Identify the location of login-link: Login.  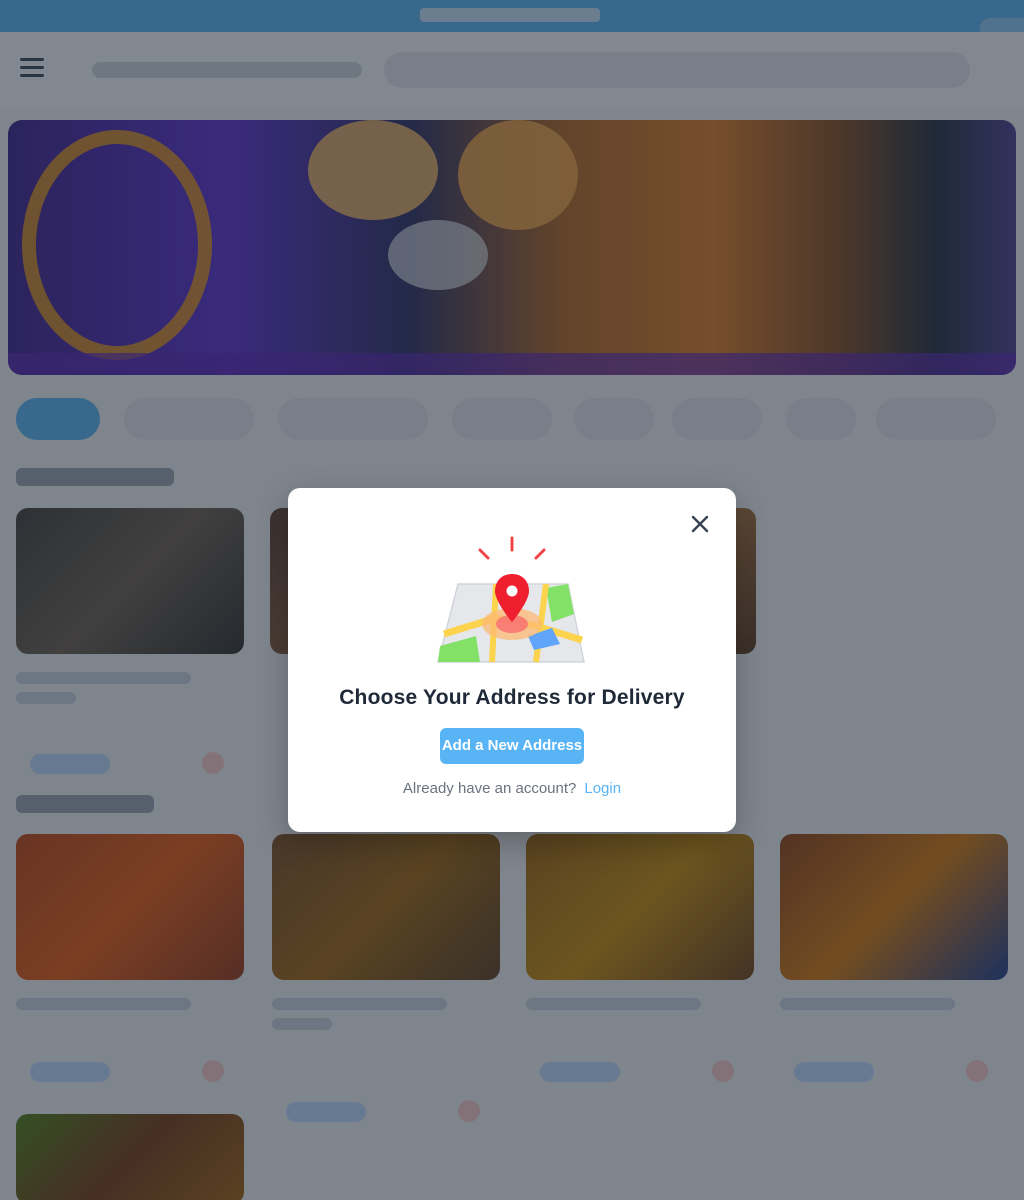
(602, 788).